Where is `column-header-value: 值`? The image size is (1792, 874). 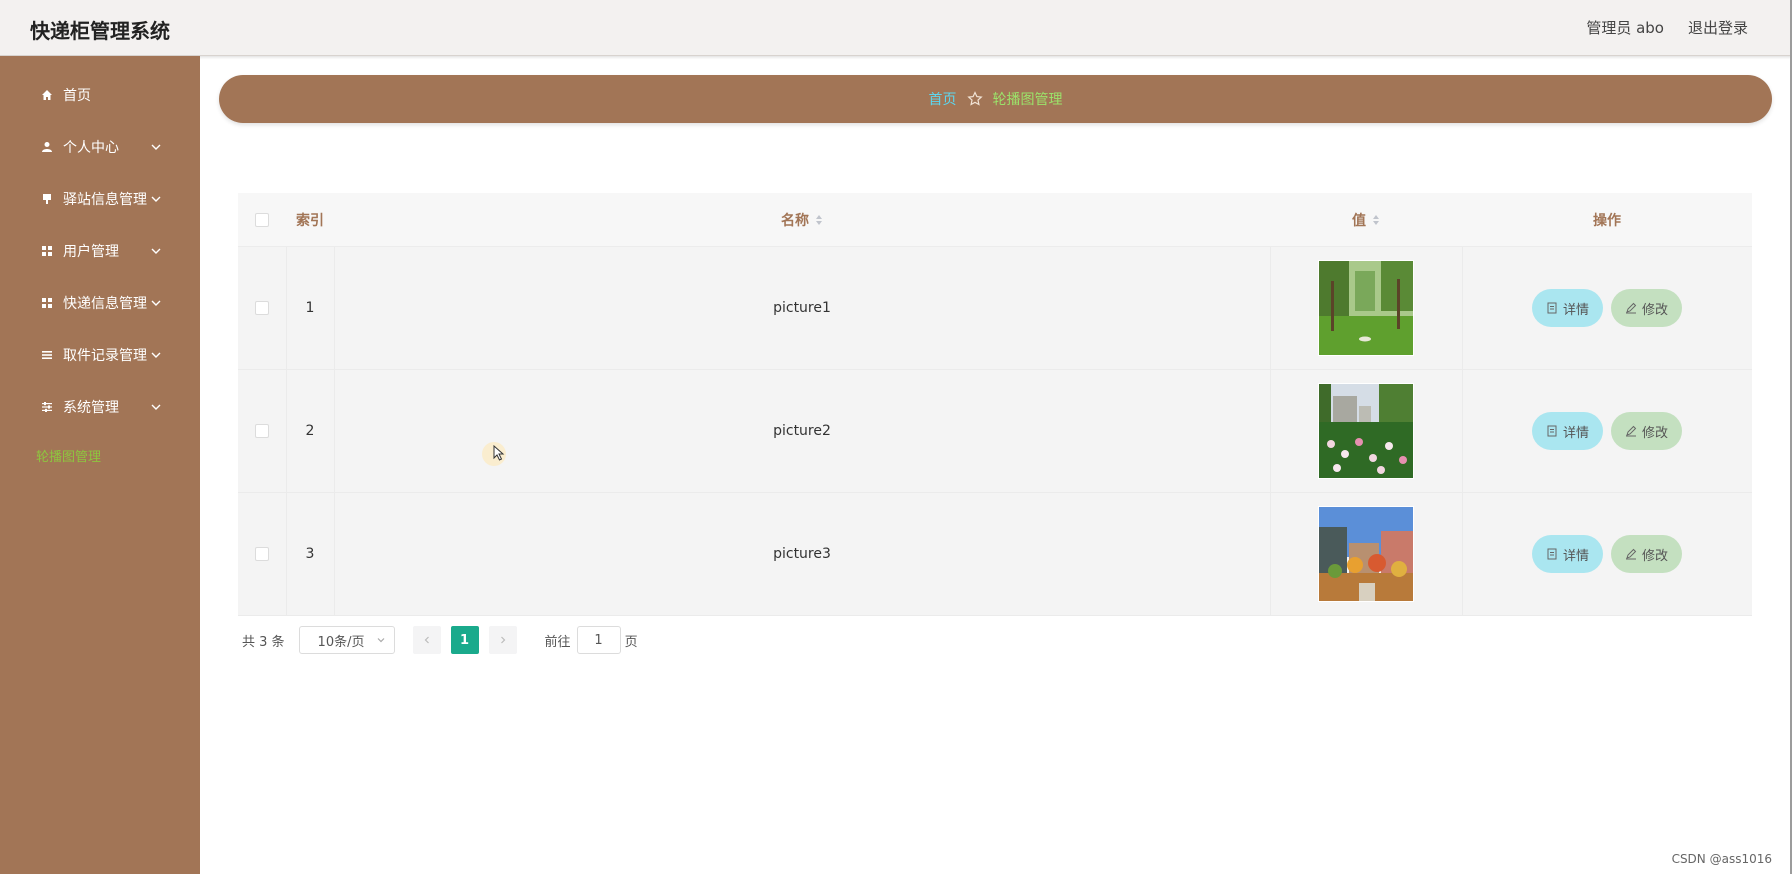
column-header-value: 值 is located at coordinates (1366, 220).